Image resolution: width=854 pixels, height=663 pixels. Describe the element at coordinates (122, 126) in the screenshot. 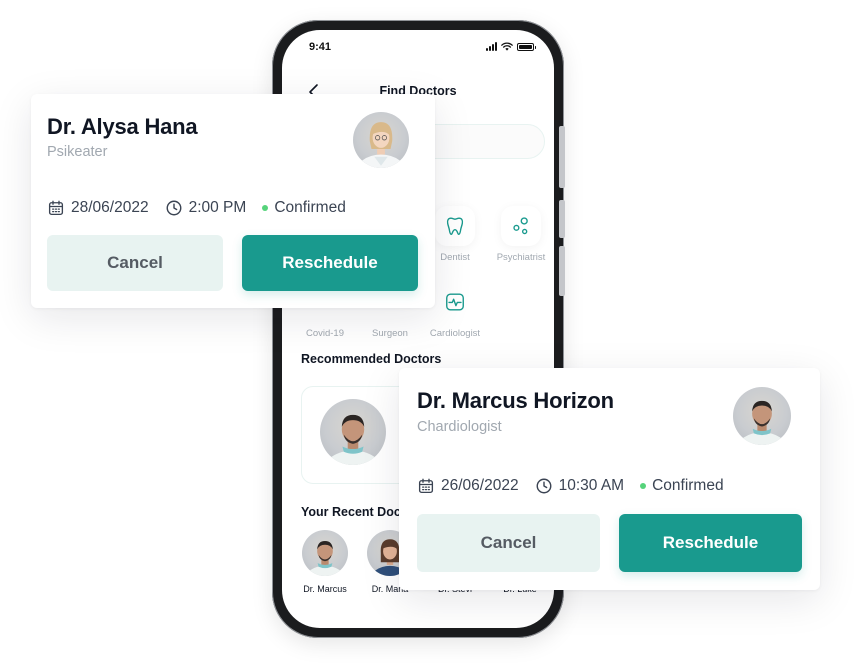

I see `doctor-name: Dr. Alysa Hana` at that location.